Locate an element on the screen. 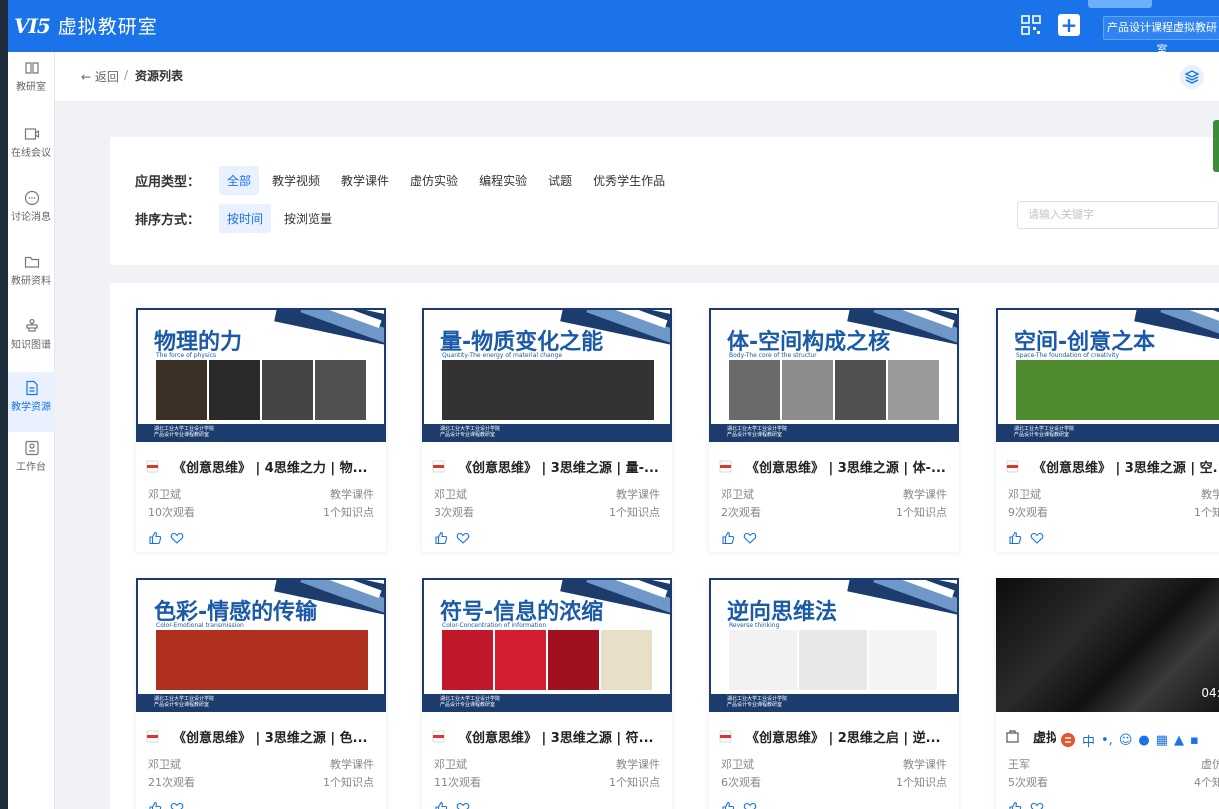 The height and width of the screenshot is (809, 1219). view-count: 6次观看 is located at coordinates (741, 782).